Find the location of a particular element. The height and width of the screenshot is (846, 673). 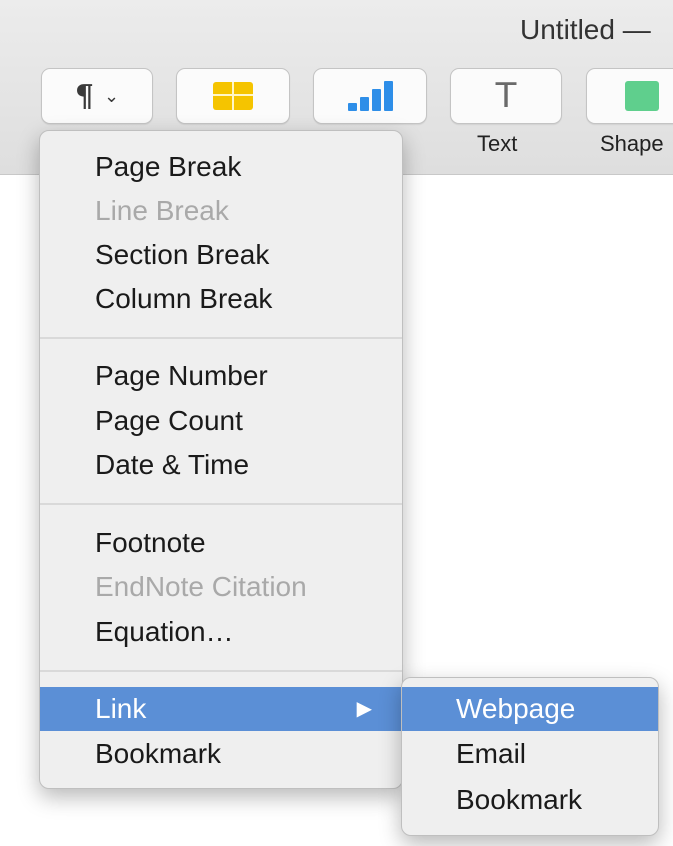

window-title: Untitled — is located at coordinates (585, 29).